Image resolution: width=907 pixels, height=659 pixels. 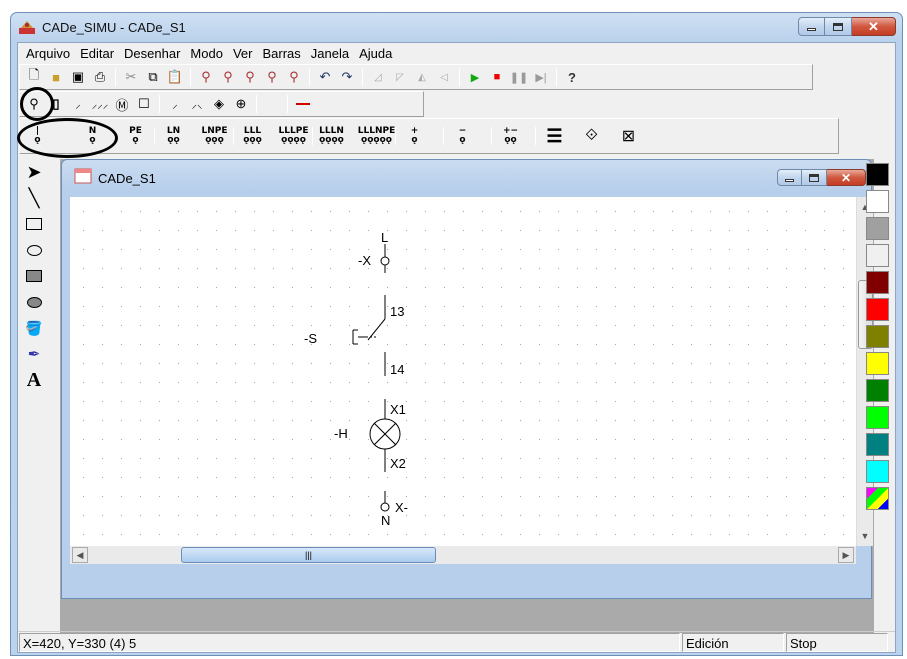 What do you see at coordinates (272, 104) in the screenshot?
I see `empty-category-button` at bounding box center [272, 104].